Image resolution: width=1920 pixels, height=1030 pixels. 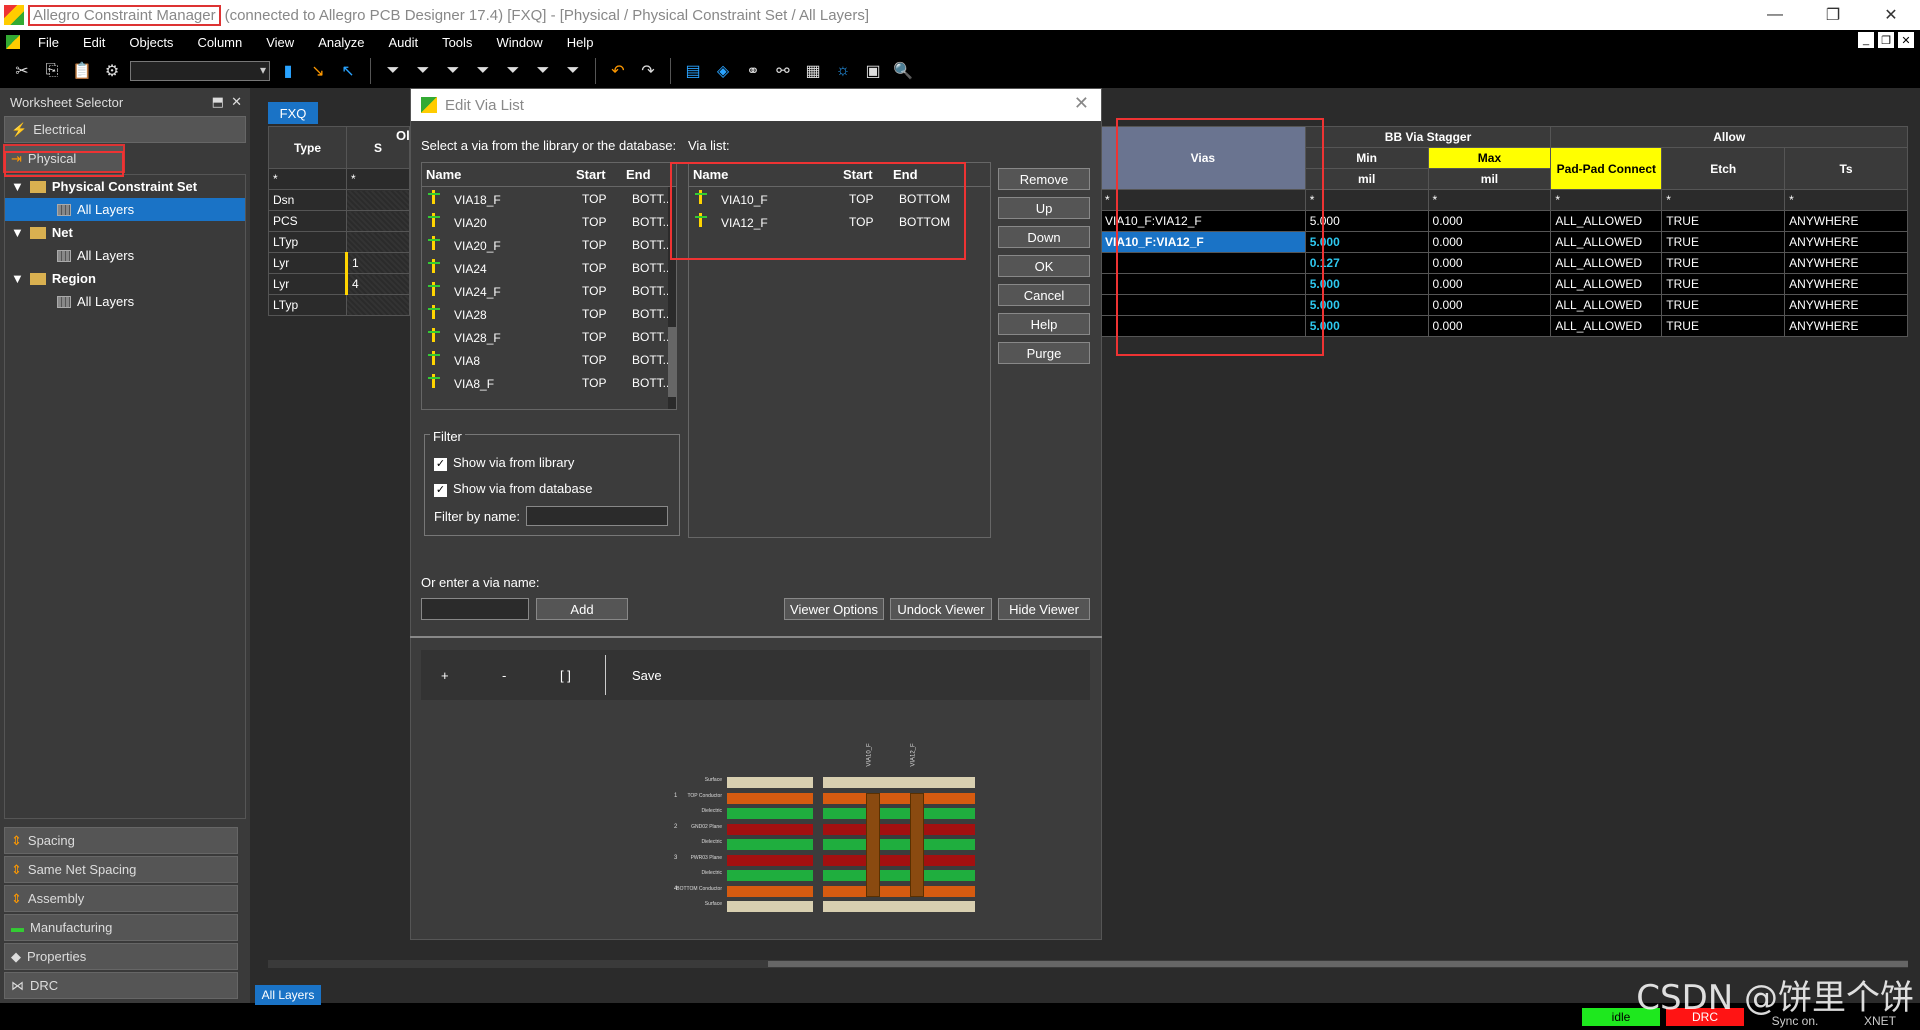 What do you see at coordinates (121, 985) in the screenshot?
I see `ws-drc: ⋈ DRC` at bounding box center [121, 985].